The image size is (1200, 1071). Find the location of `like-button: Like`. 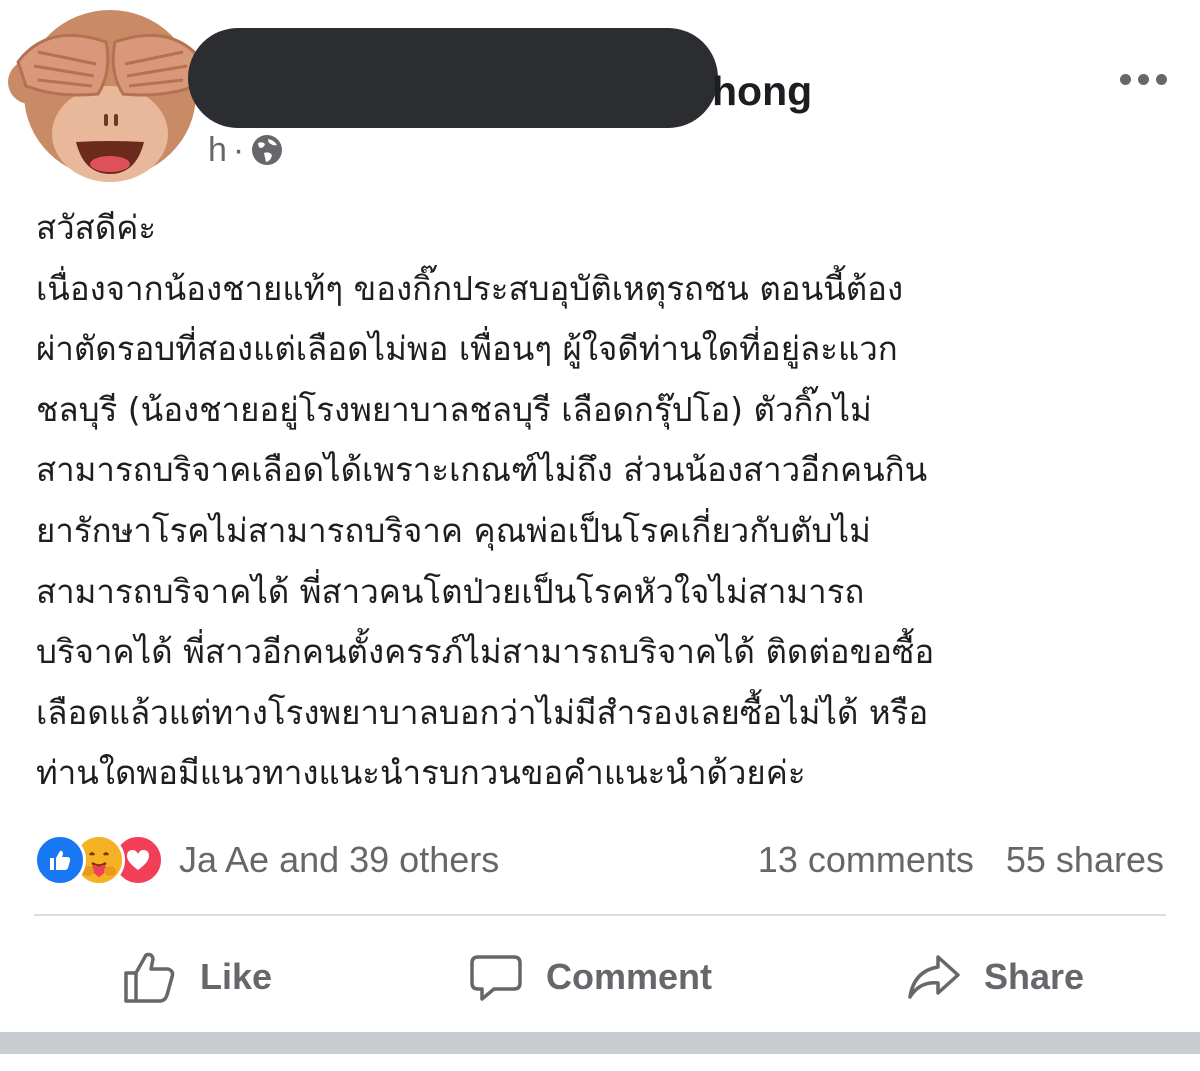

like-button: Like is located at coordinates (197, 977).